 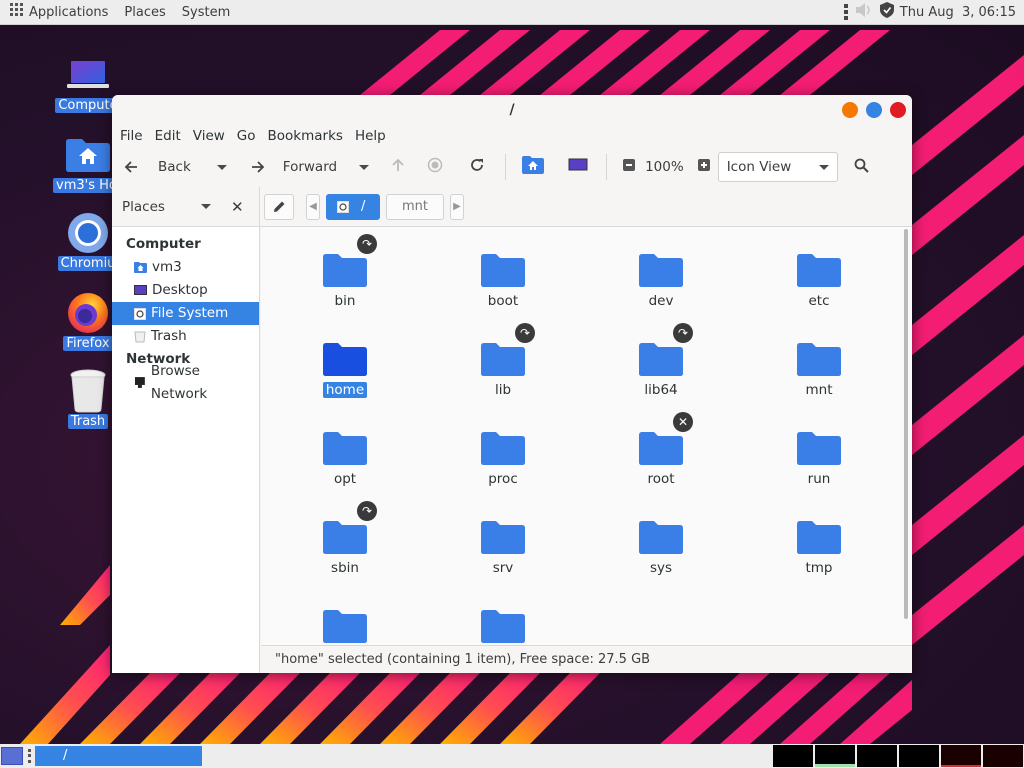 I want to click on zoom-out-icon, so click(x=629, y=167).